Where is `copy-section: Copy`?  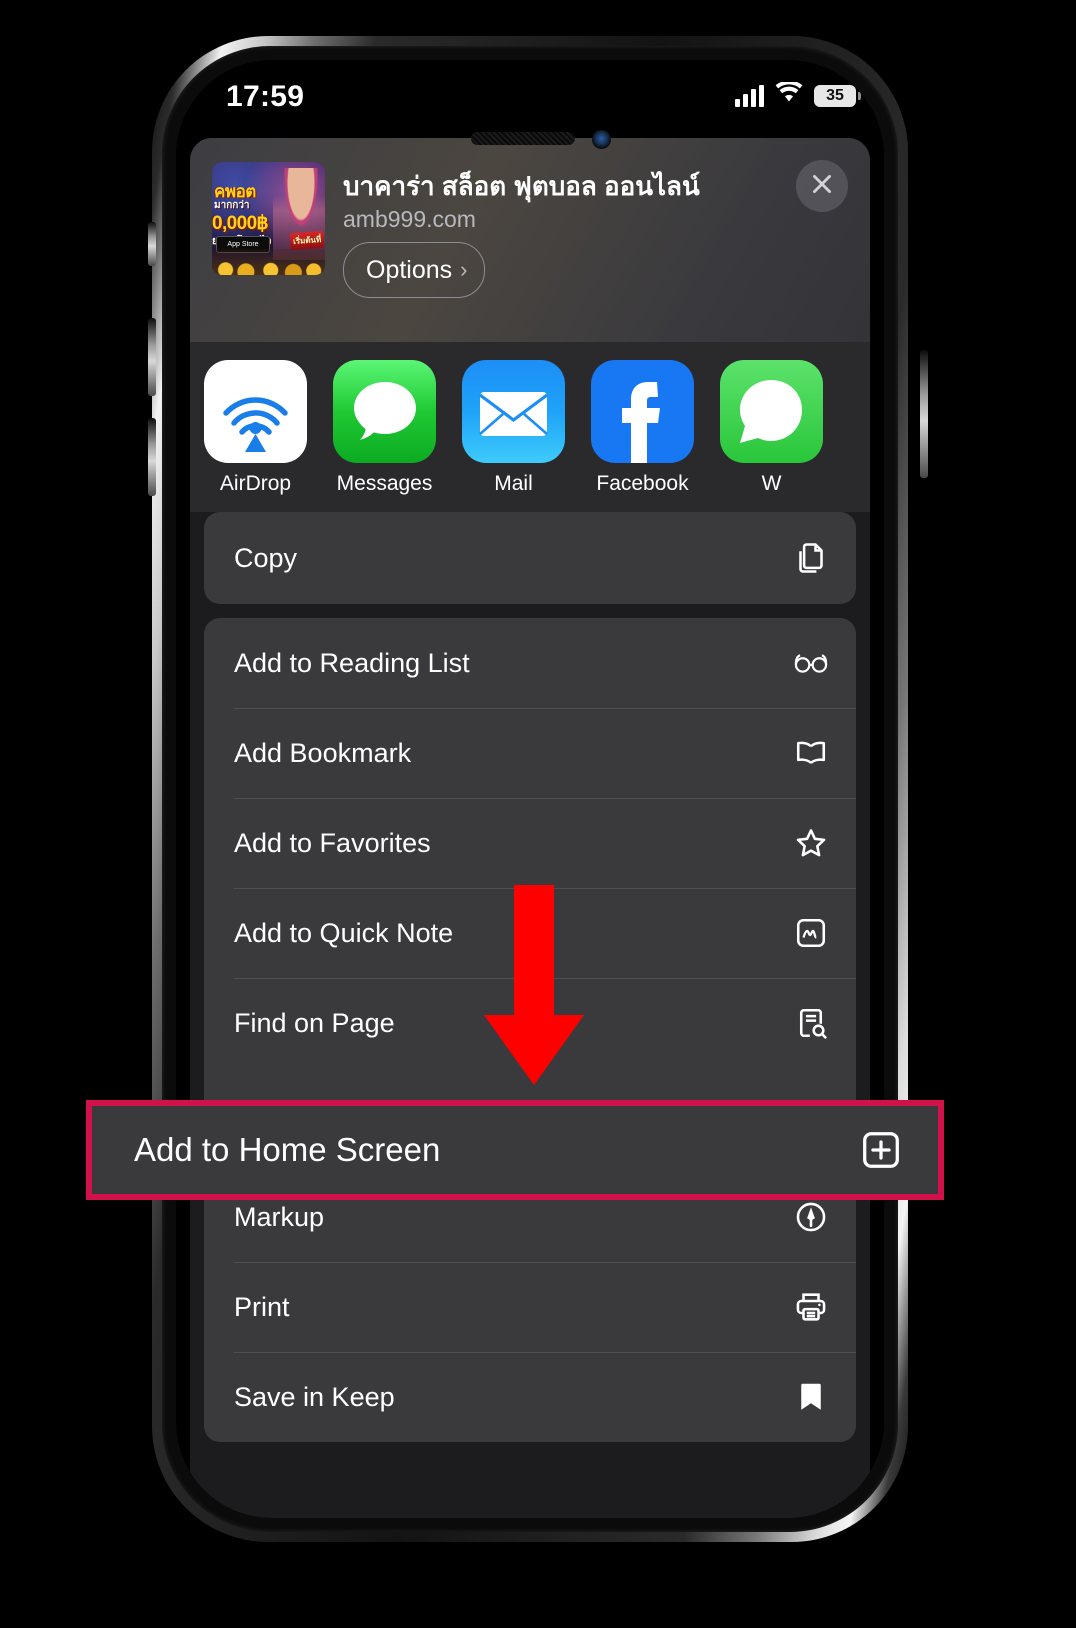
copy-section: Copy is located at coordinates (530, 558).